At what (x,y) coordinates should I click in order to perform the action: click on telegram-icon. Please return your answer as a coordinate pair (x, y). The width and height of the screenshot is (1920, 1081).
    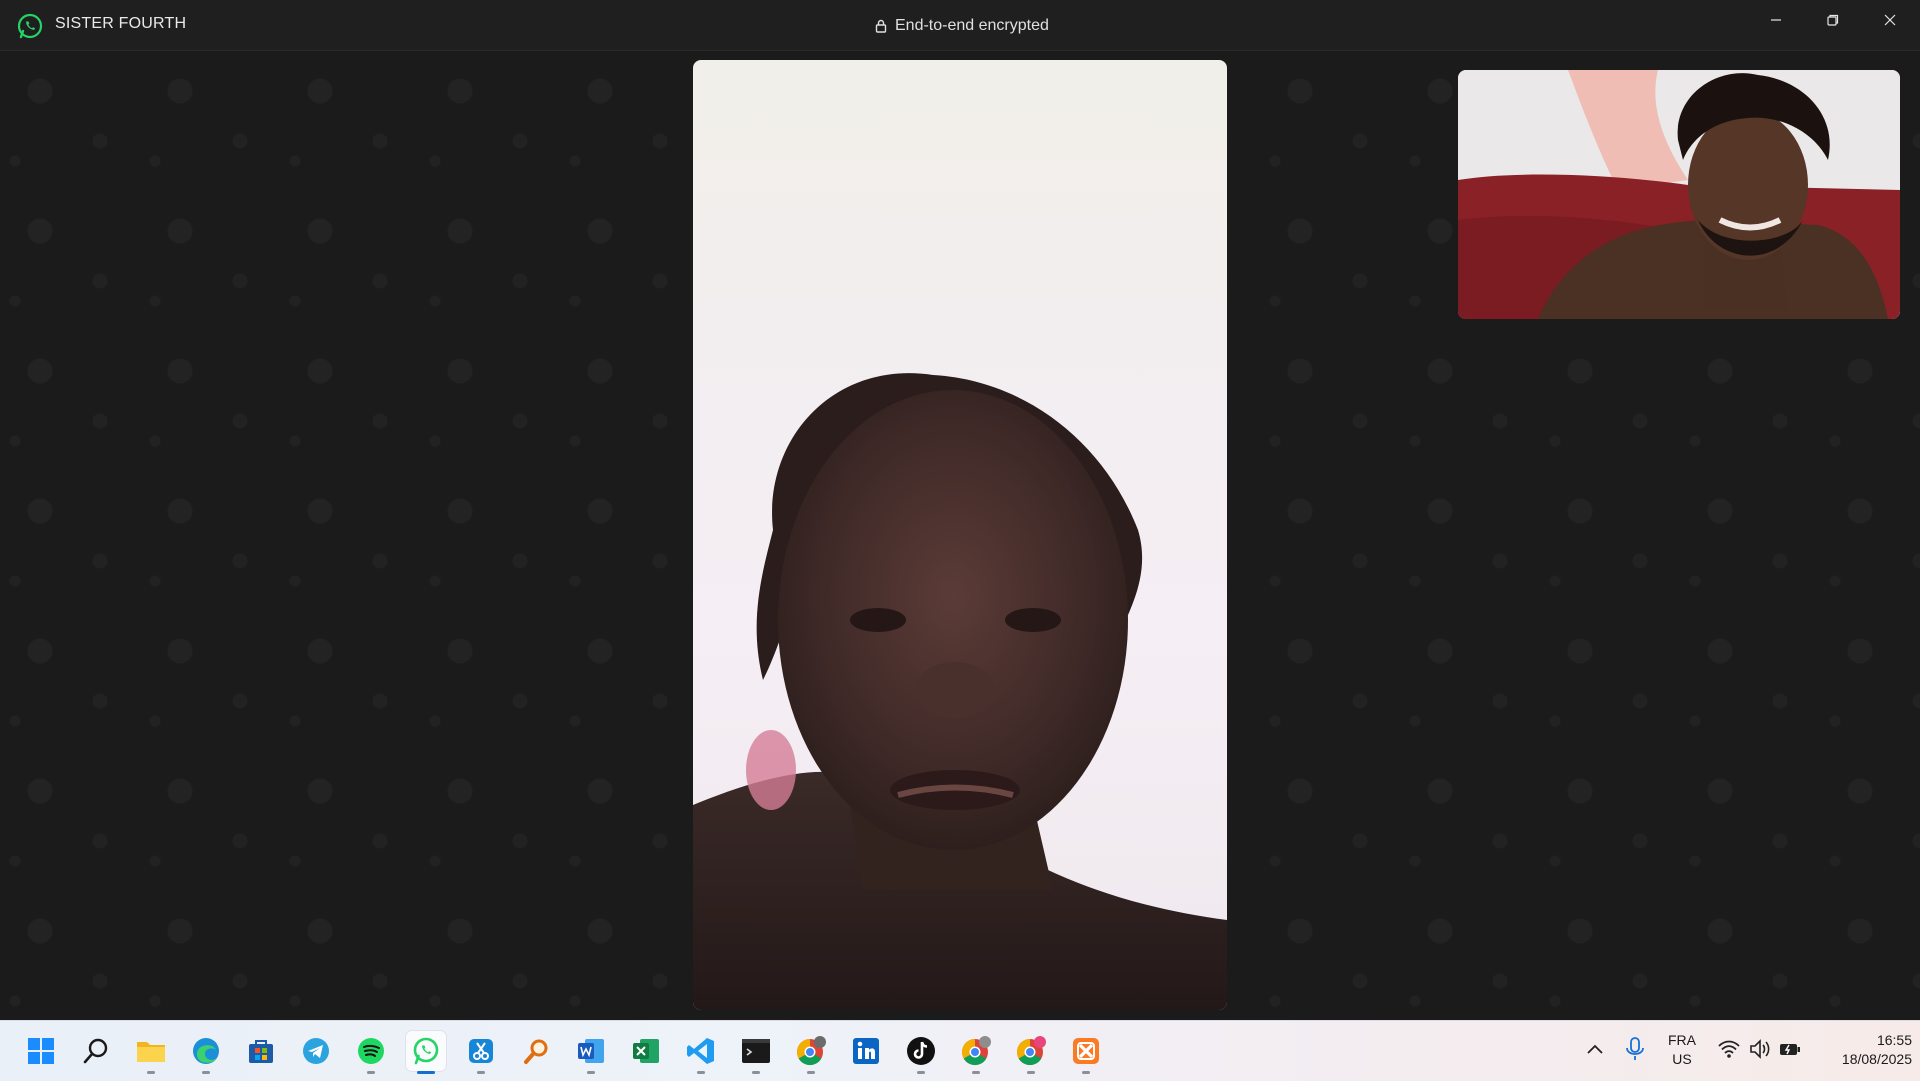
    Looking at the image, I should click on (316, 1051).